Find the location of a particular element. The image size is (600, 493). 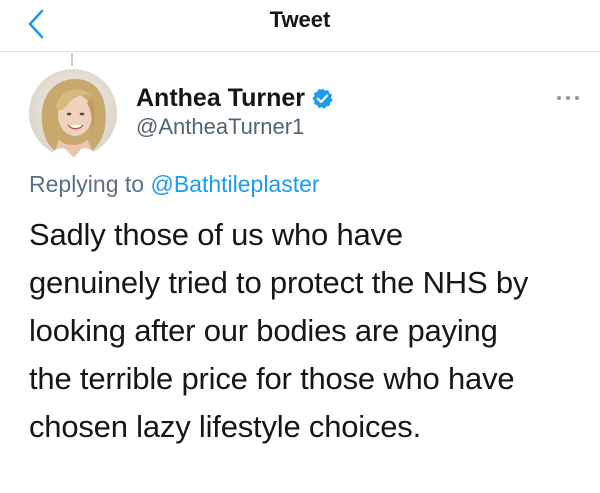

replying-to: Replying to @Bathtileplaster is located at coordinates (174, 184).